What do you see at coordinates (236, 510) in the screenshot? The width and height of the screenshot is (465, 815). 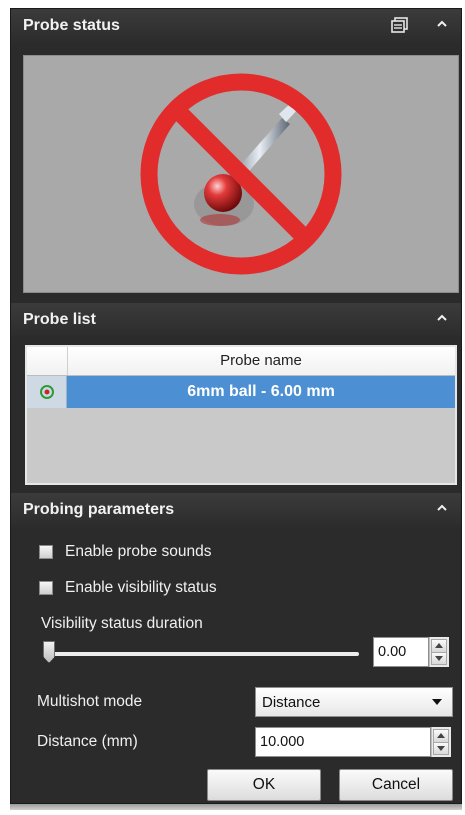 I see `probing-parameters-header: Probing parameters` at bounding box center [236, 510].